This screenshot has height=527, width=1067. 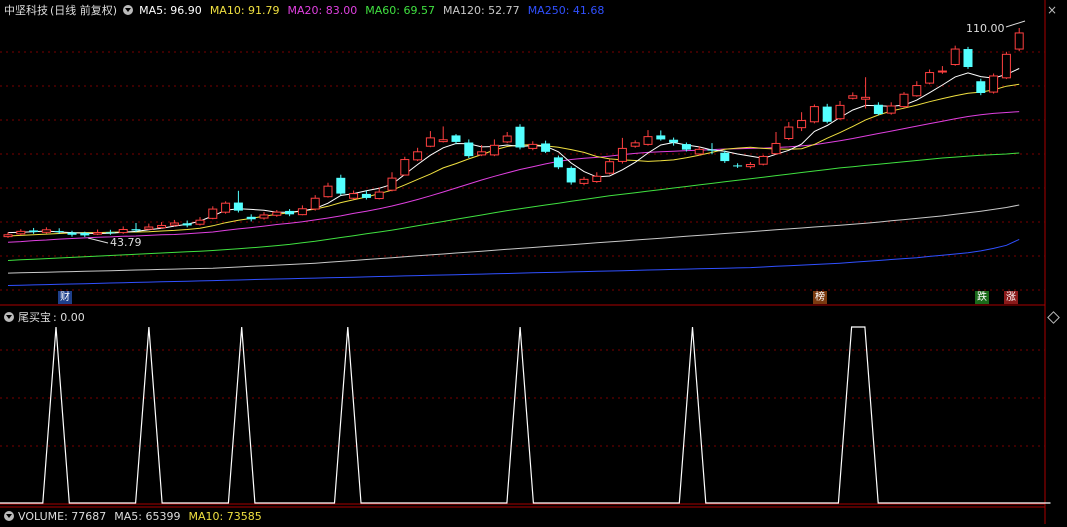 I want to click on event-badge-list: 榜, so click(x=820, y=297).